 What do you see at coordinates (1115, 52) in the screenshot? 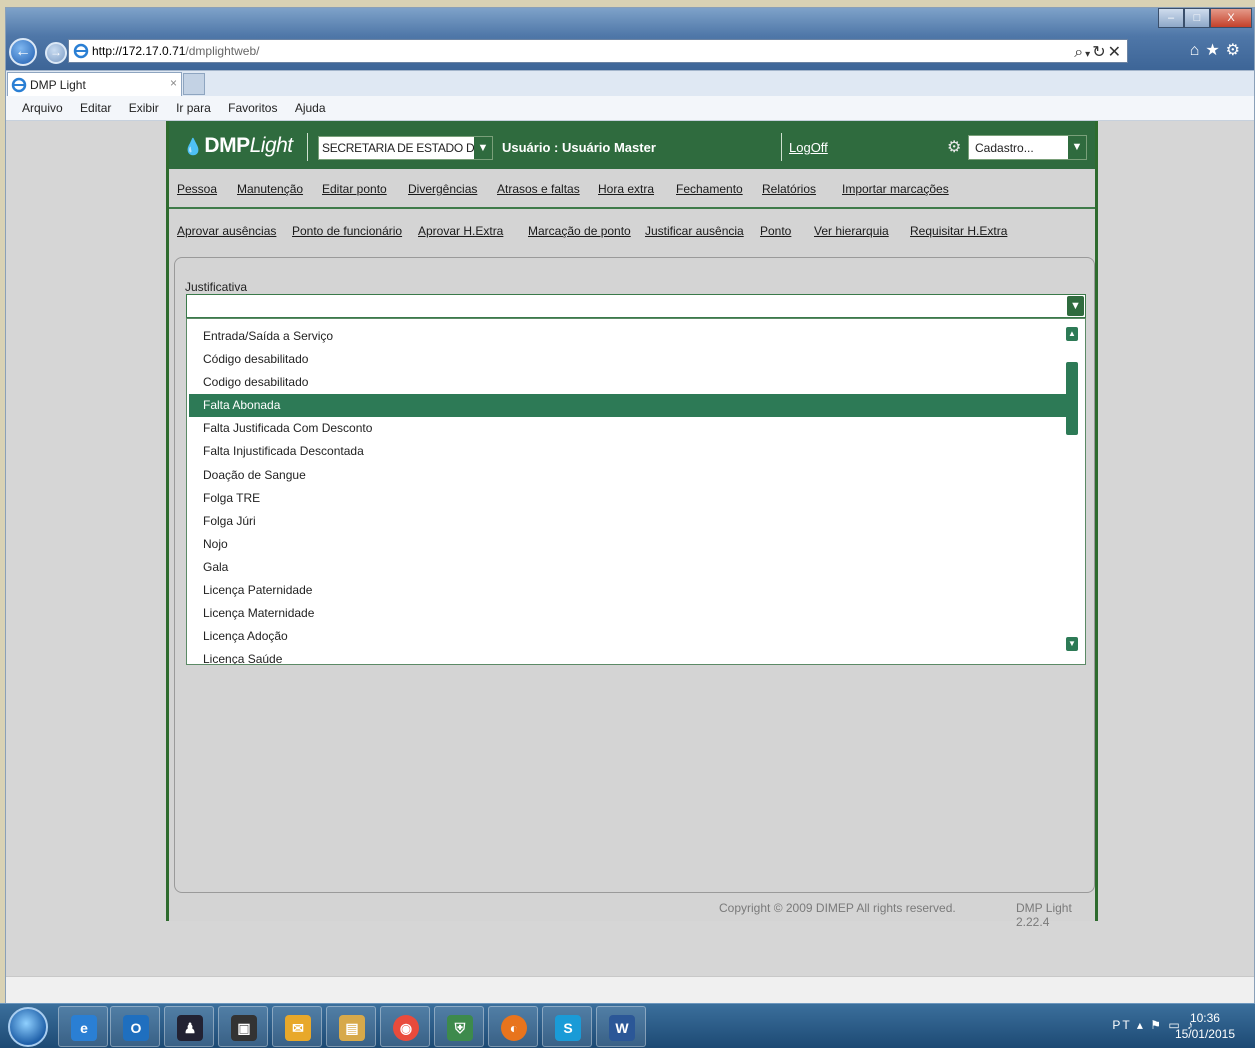
I see `stop-icon: ✕` at bounding box center [1115, 52].